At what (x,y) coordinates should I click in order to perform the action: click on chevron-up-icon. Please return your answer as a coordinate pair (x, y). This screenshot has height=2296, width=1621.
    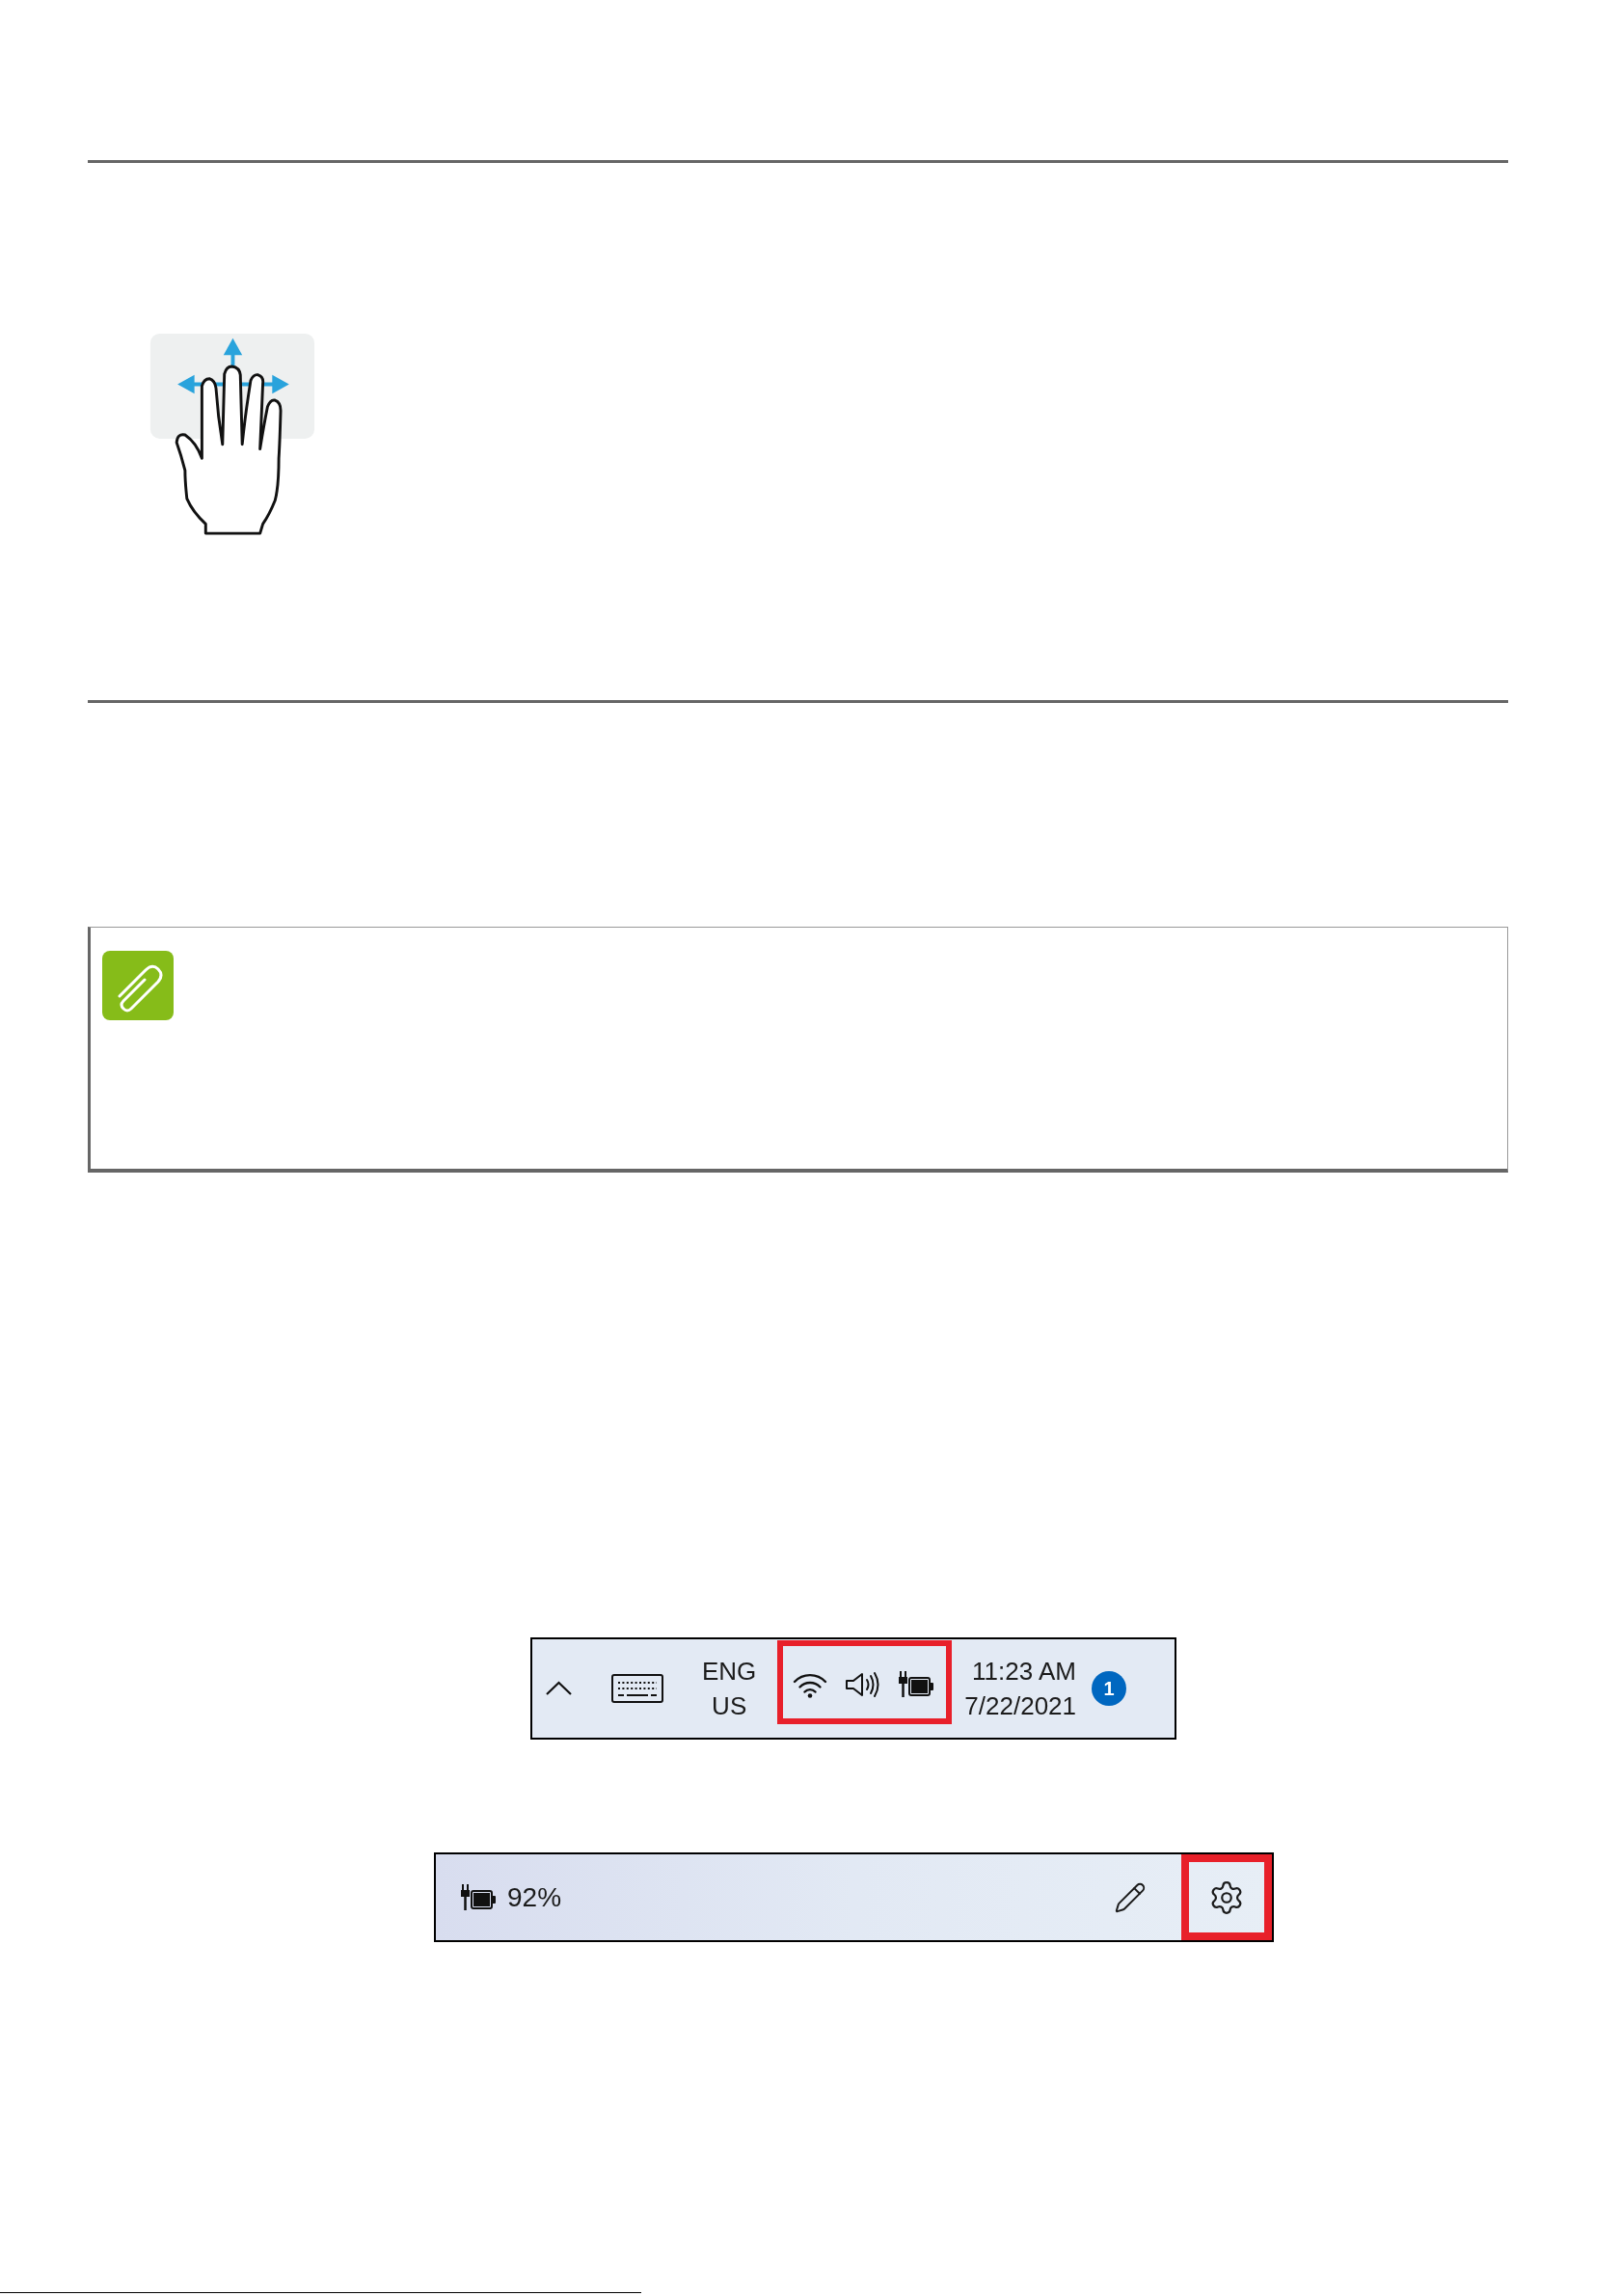
    Looking at the image, I should click on (559, 1688).